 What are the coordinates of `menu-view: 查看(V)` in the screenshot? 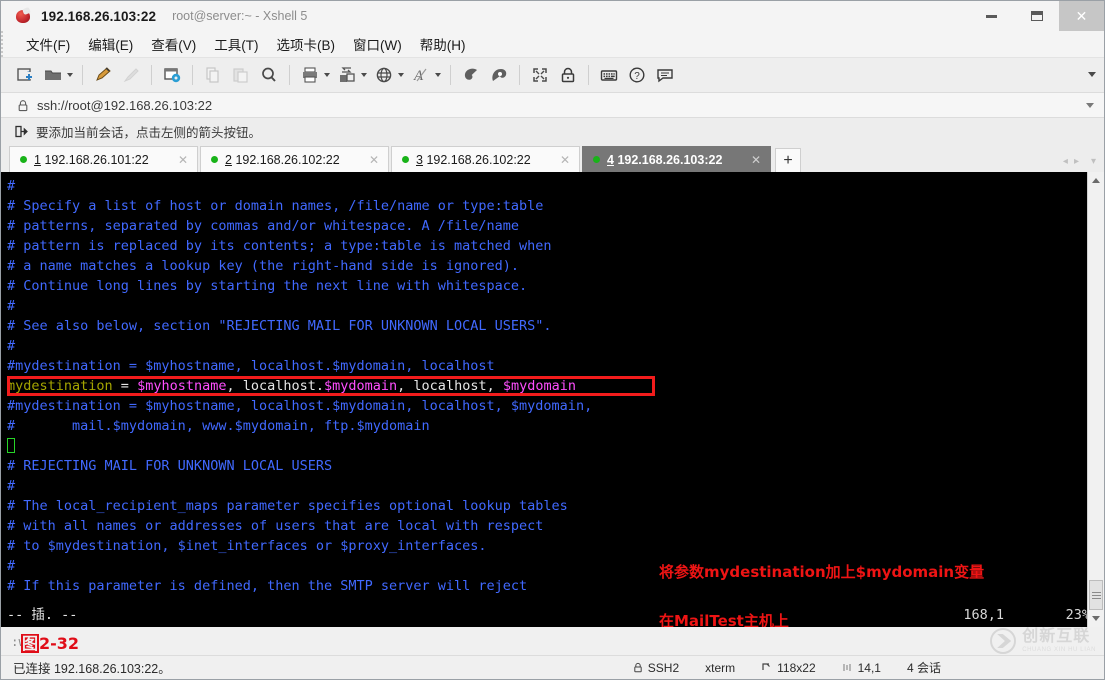 It's located at (173, 44).